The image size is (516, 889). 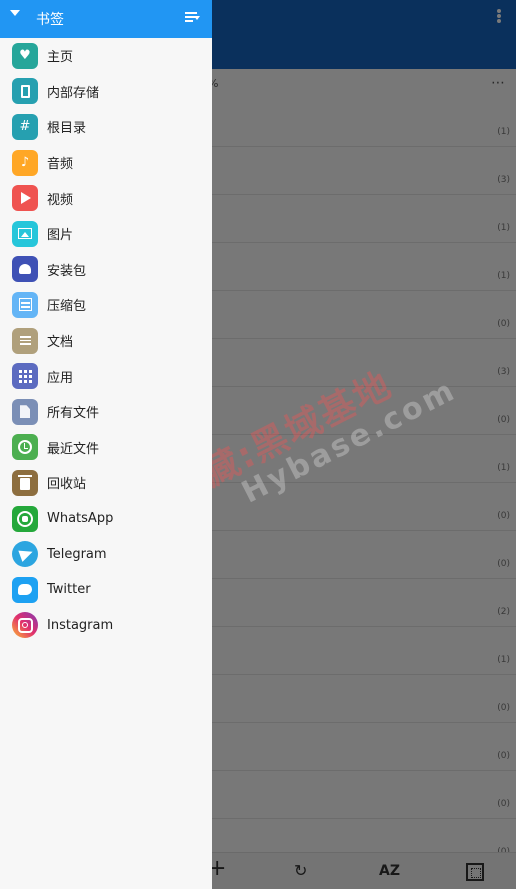 I want to click on bookmark-item: 图片, so click(x=106, y=234).